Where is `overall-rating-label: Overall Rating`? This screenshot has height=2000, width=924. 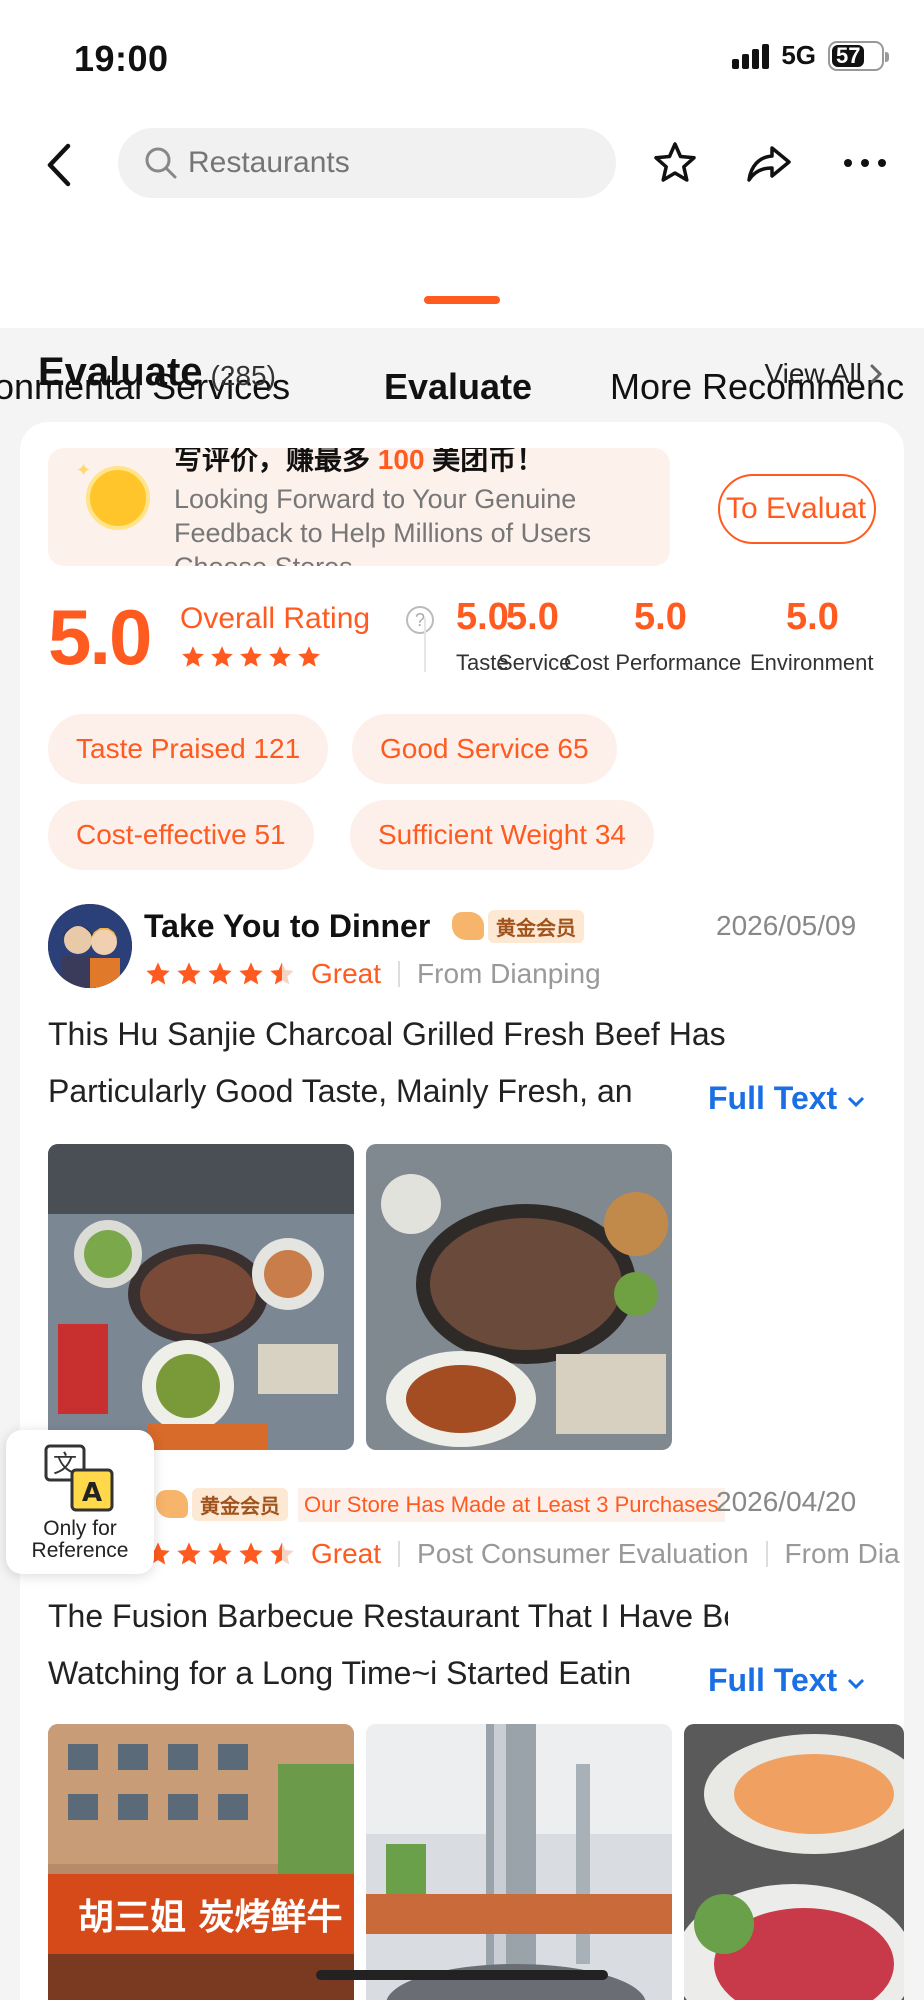
overall-rating-label: Overall Rating is located at coordinates (275, 618).